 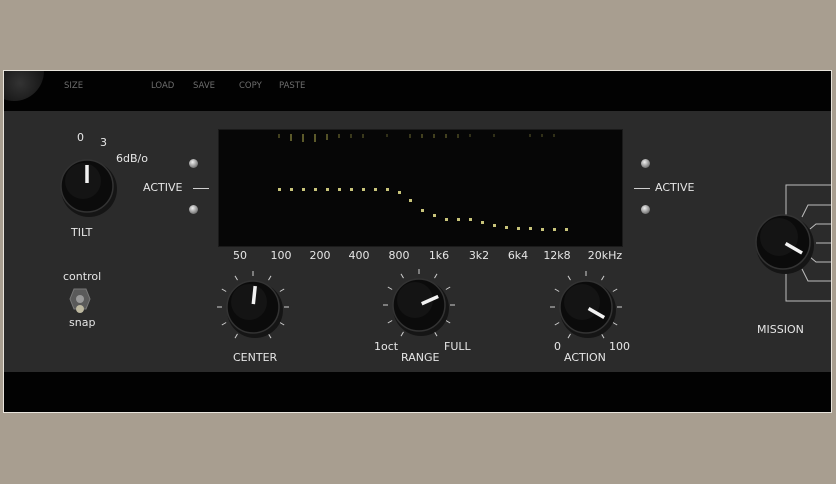 What do you see at coordinates (82, 322) in the screenshot?
I see `switch-bottom-label: snap` at bounding box center [82, 322].